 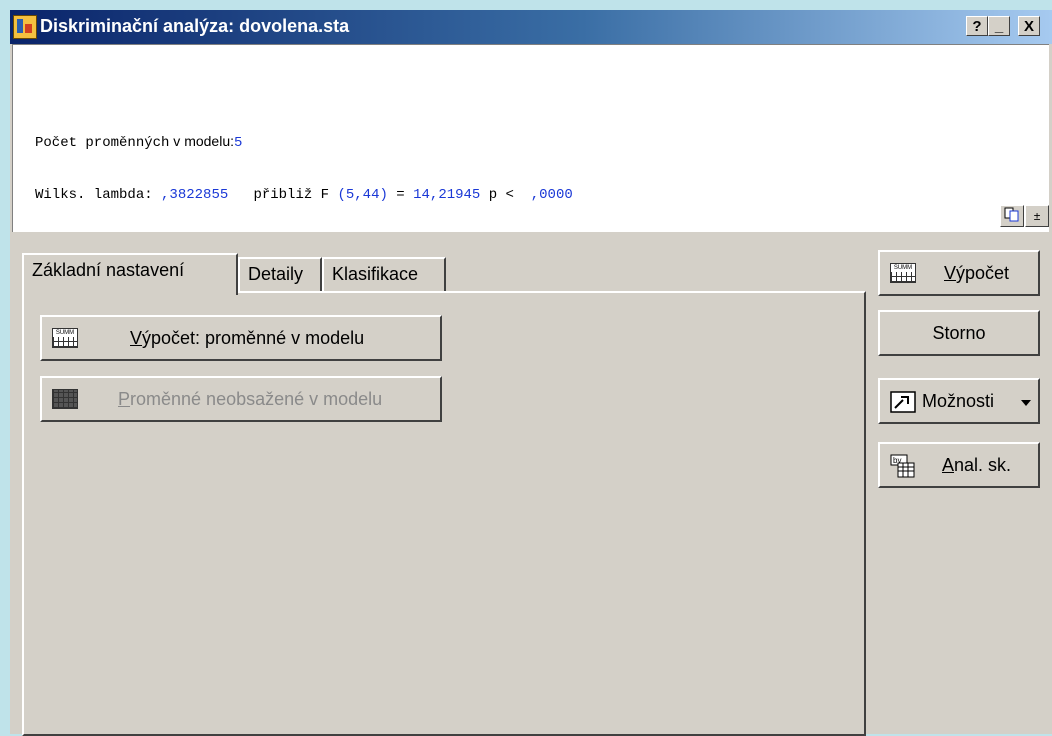 I want to click on label-rest: ýpočet, so click(x=983, y=273).